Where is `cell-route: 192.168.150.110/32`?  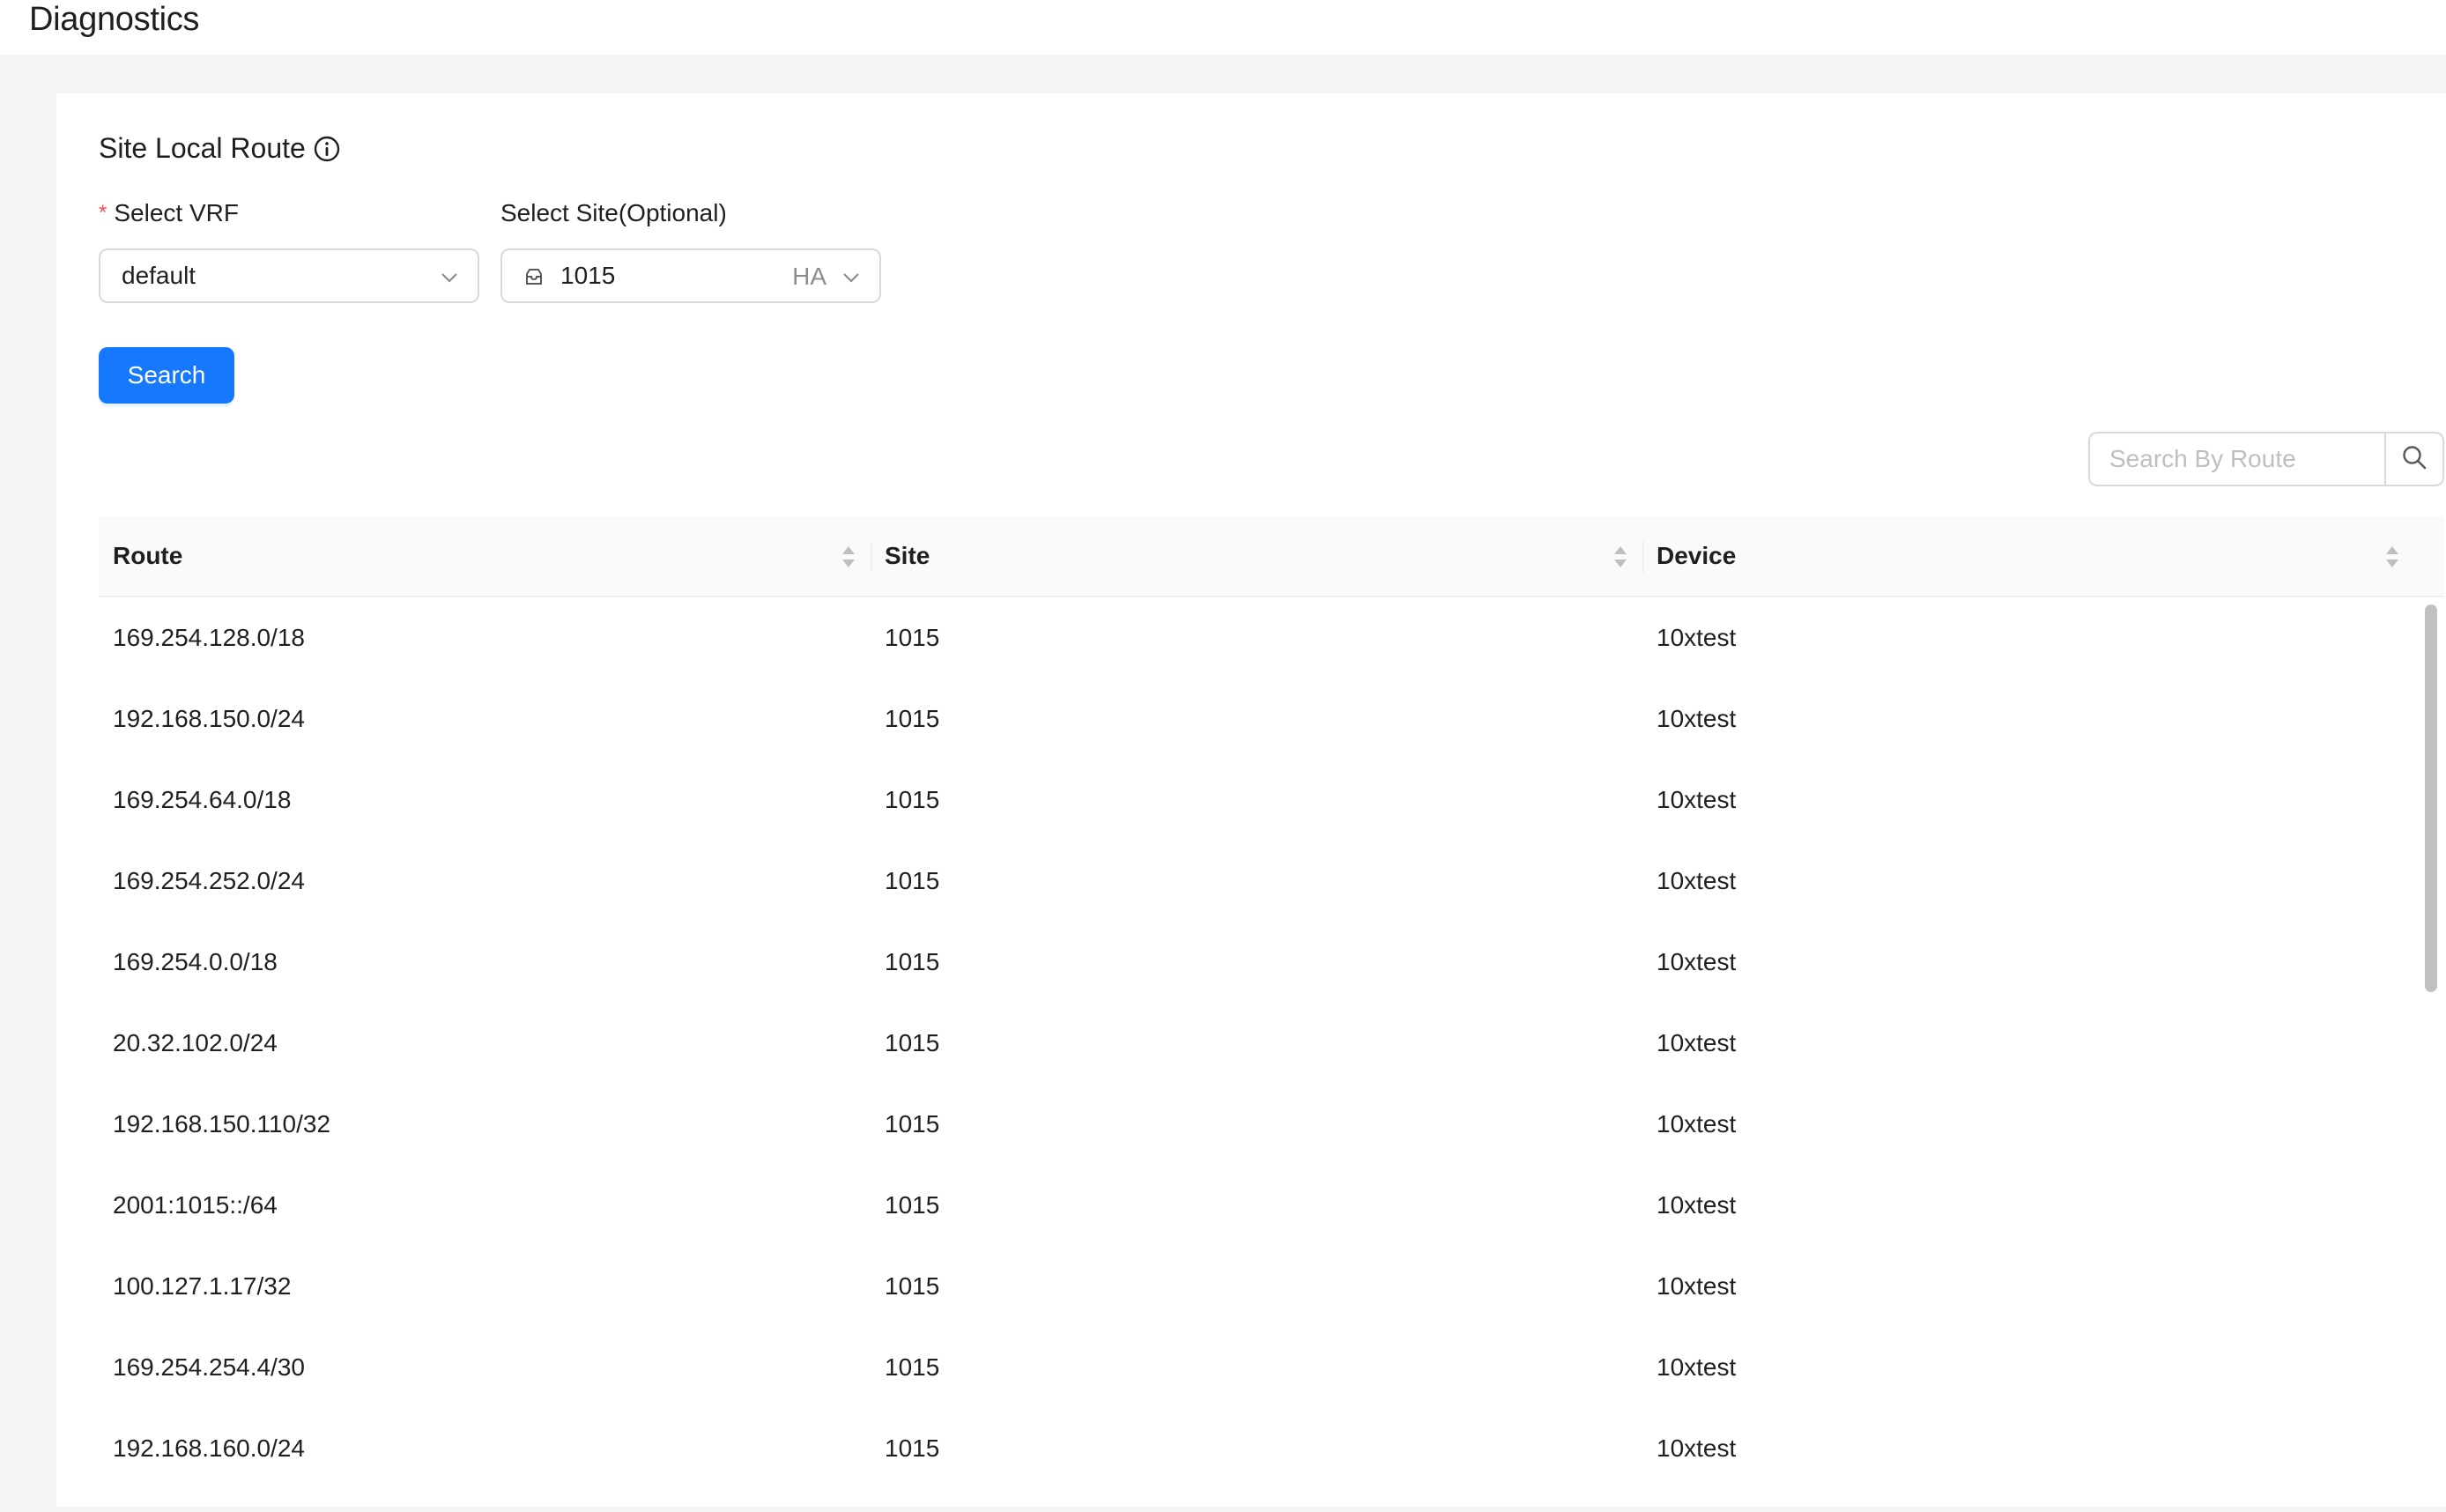
cell-route: 192.168.150.110/32 is located at coordinates (222, 1124).